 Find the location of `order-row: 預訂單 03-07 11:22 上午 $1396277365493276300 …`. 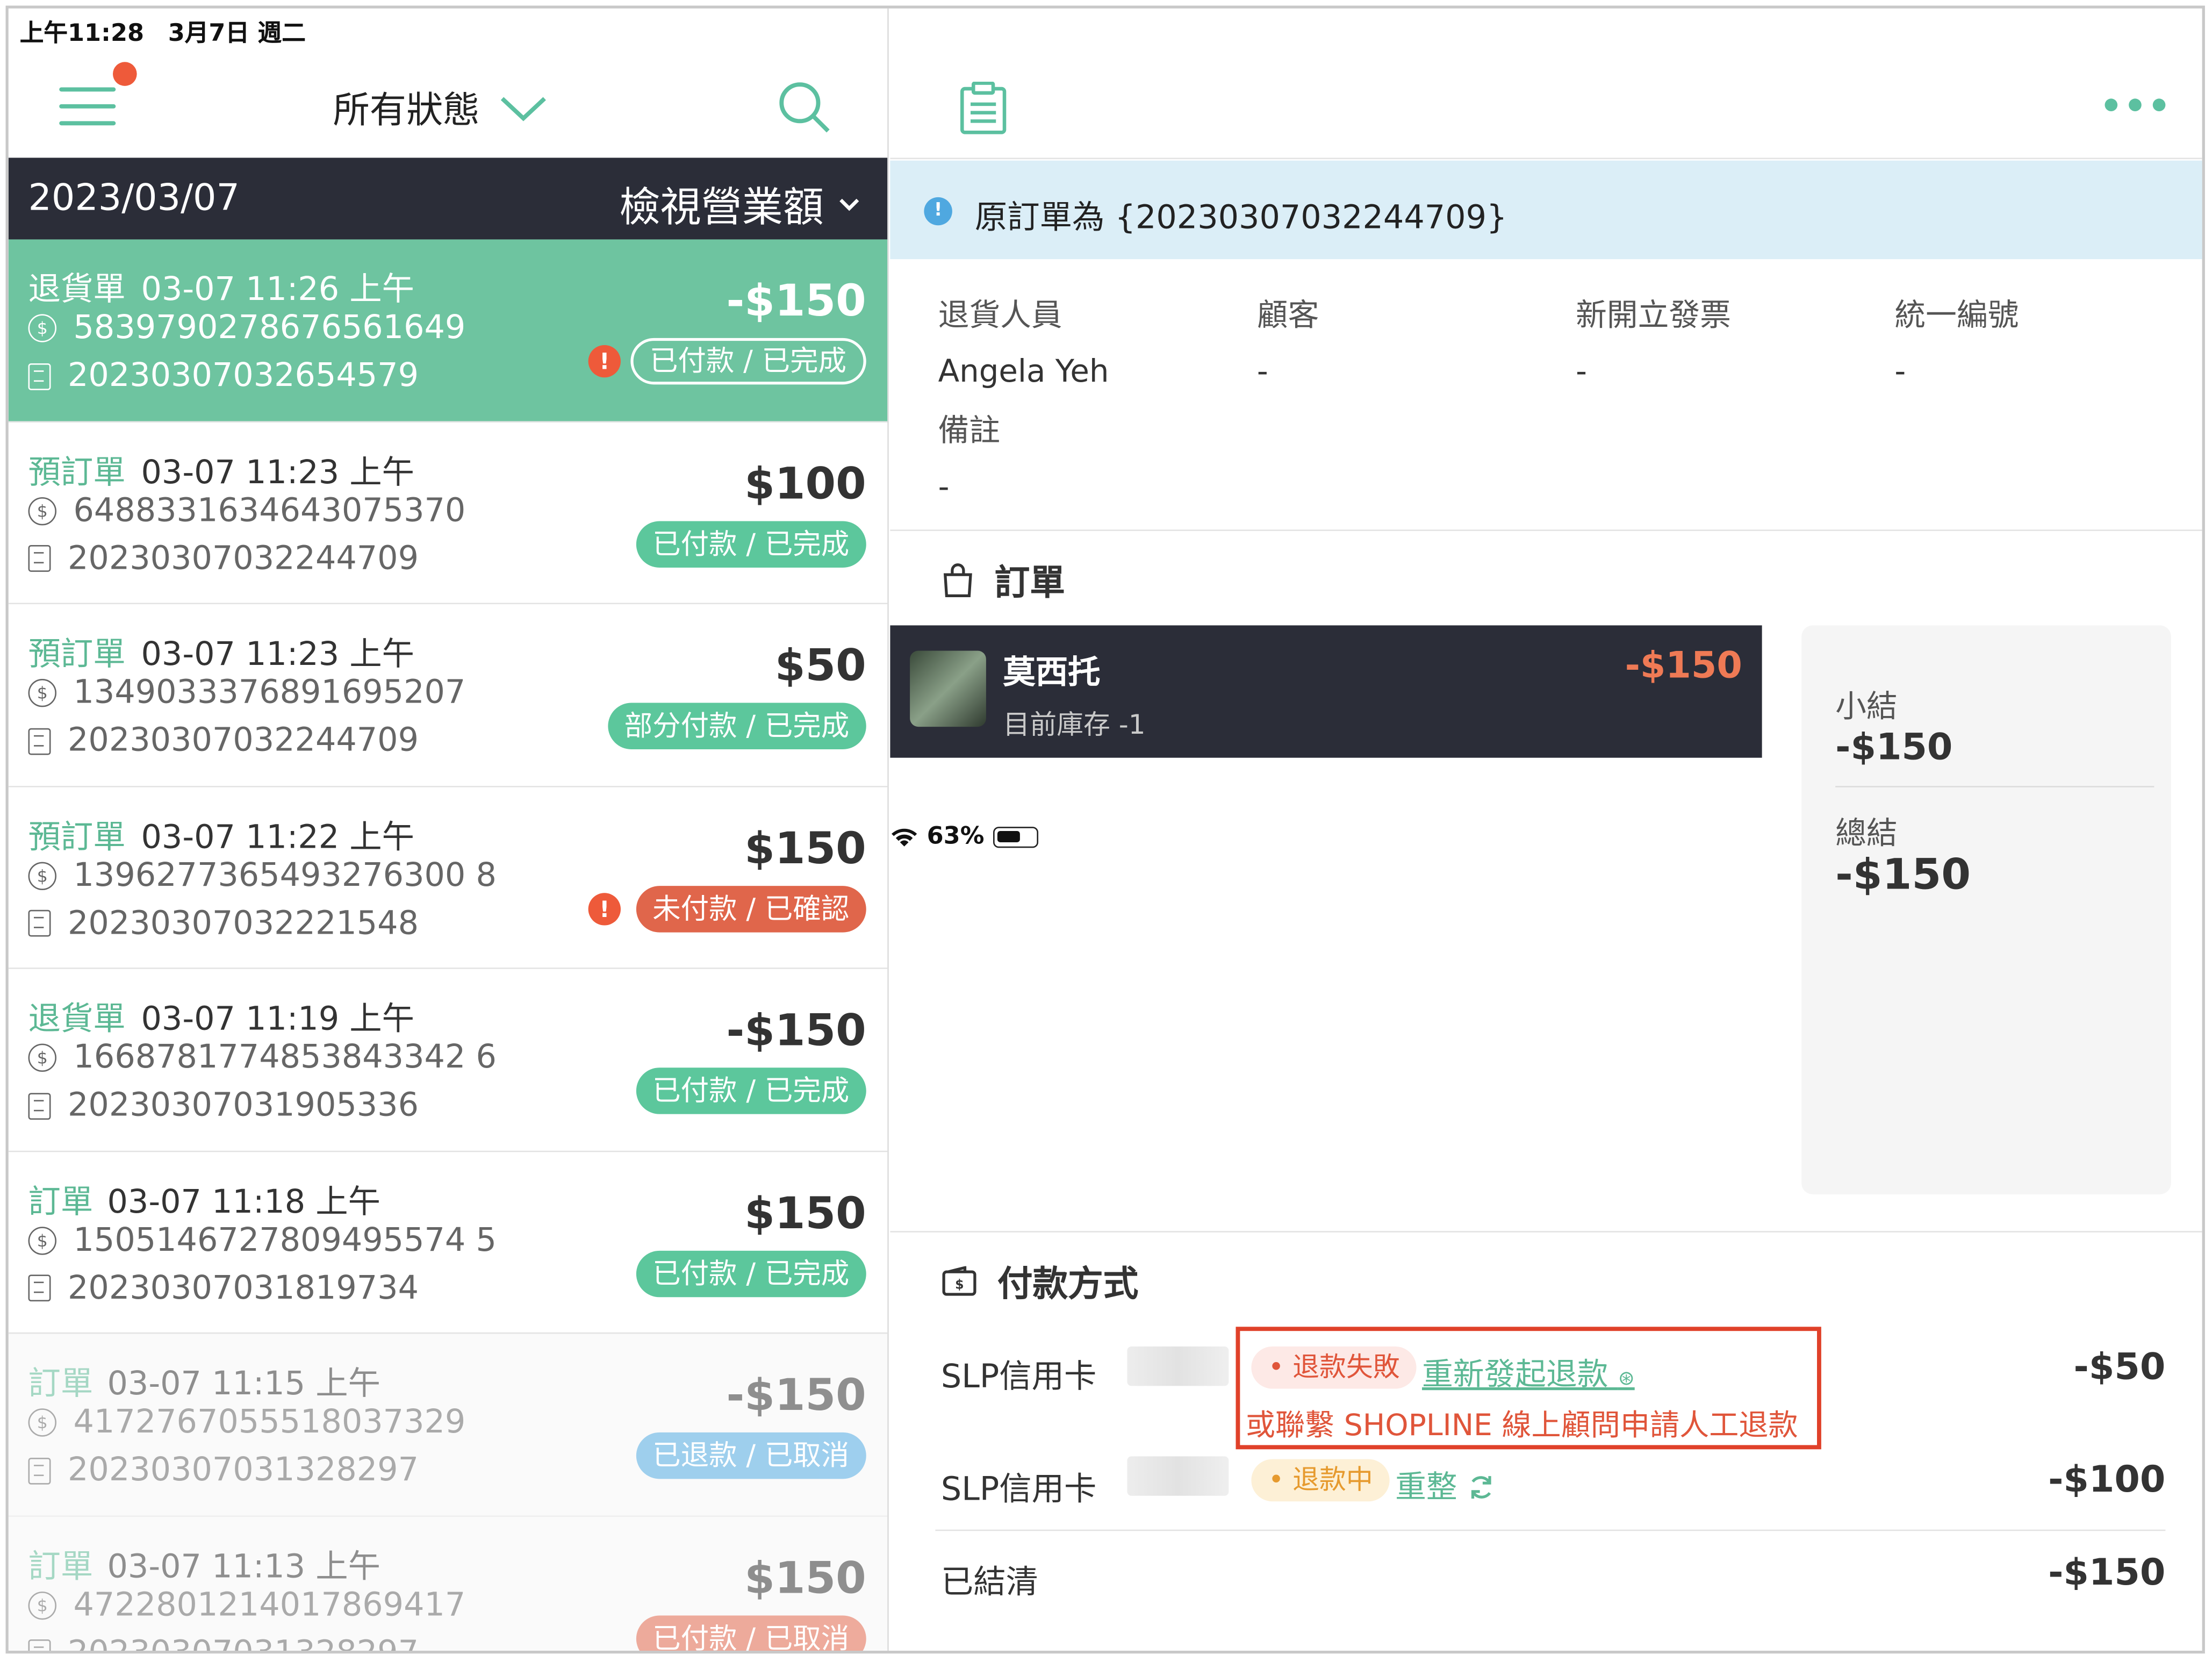

order-row: 預訂單 03-07 11:22 上午 $1396277365493276300 … is located at coordinates (448, 877).